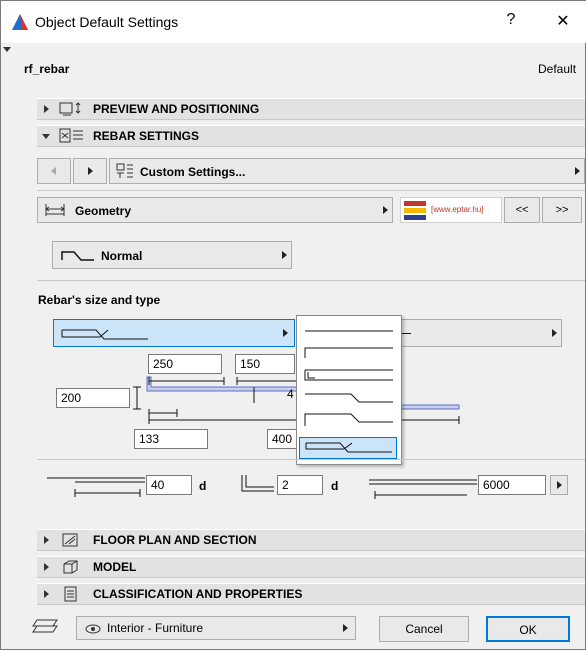  What do you see at coordinates (311, 109) in the screenshot?
I see `section-preview-positioning: PREVIEW AND POSITIONING` at bounding box center [311, 109].